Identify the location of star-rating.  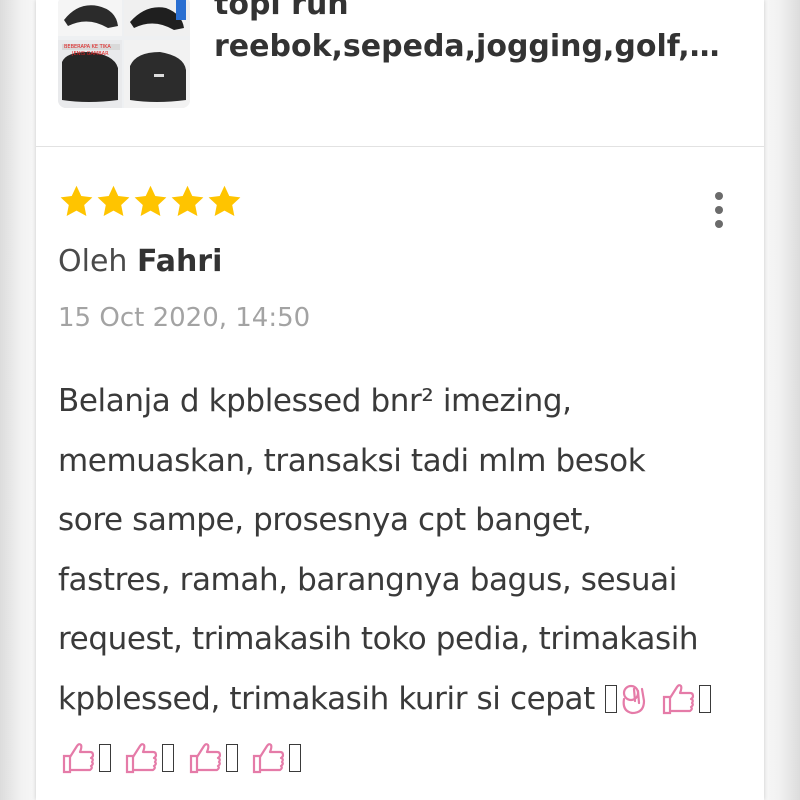
(150, 203).